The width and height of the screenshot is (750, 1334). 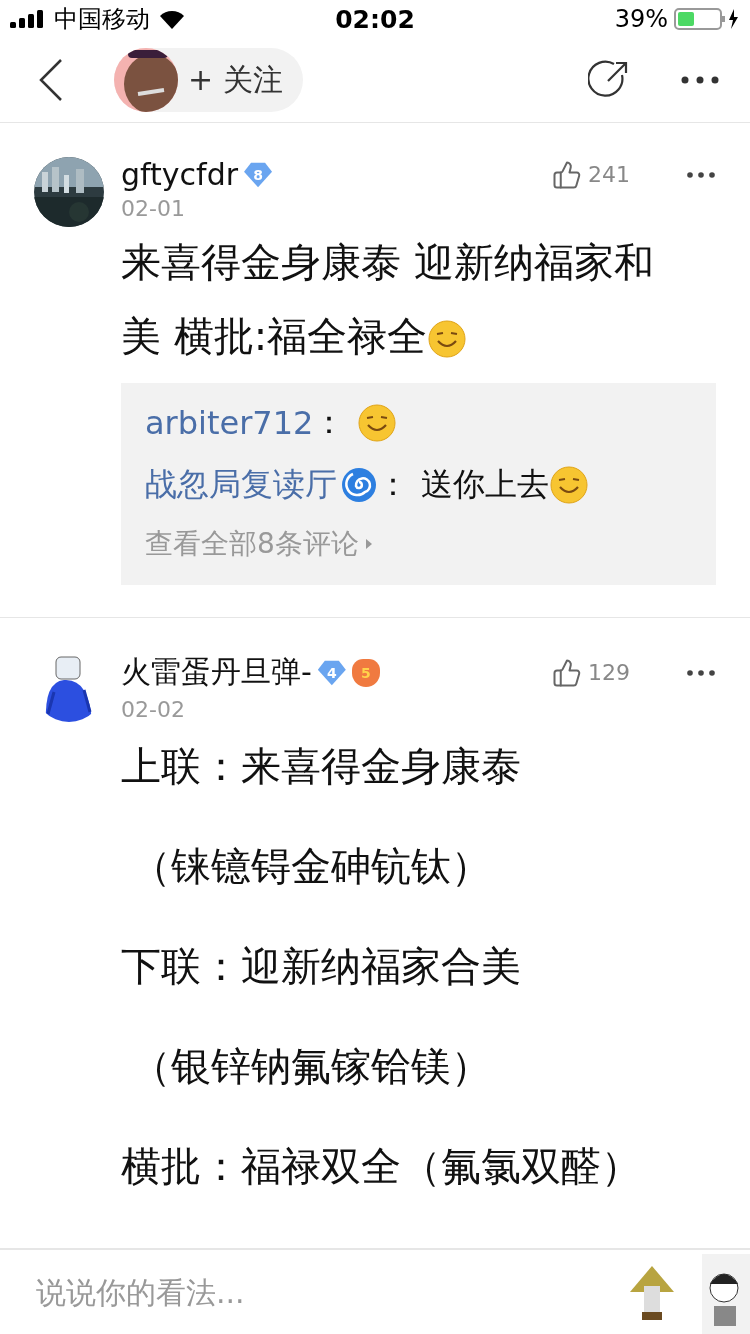 What do you see at coordinates (258, 174) in the screenshot?
I see `level-badge: 8` at bounding box center [258, 174].